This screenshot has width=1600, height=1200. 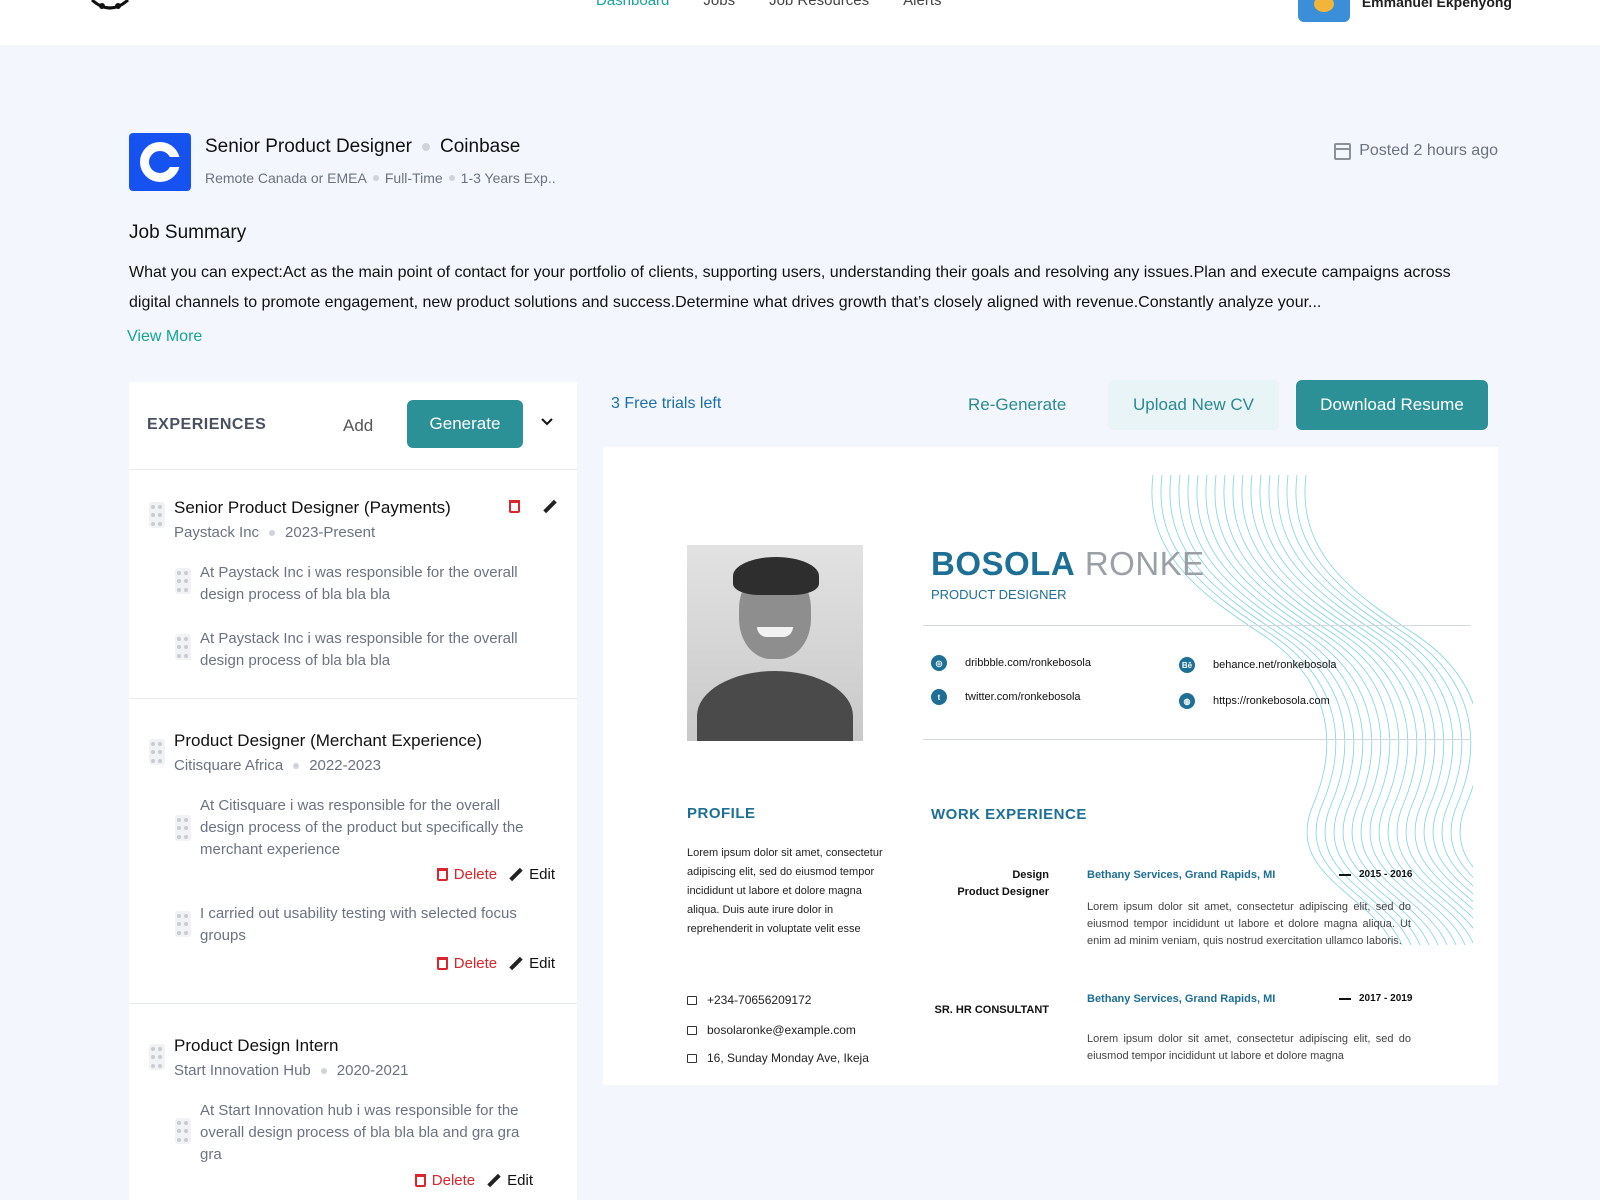 I want to click on first-name: BOSOLA, so click(x=1003, y=563).